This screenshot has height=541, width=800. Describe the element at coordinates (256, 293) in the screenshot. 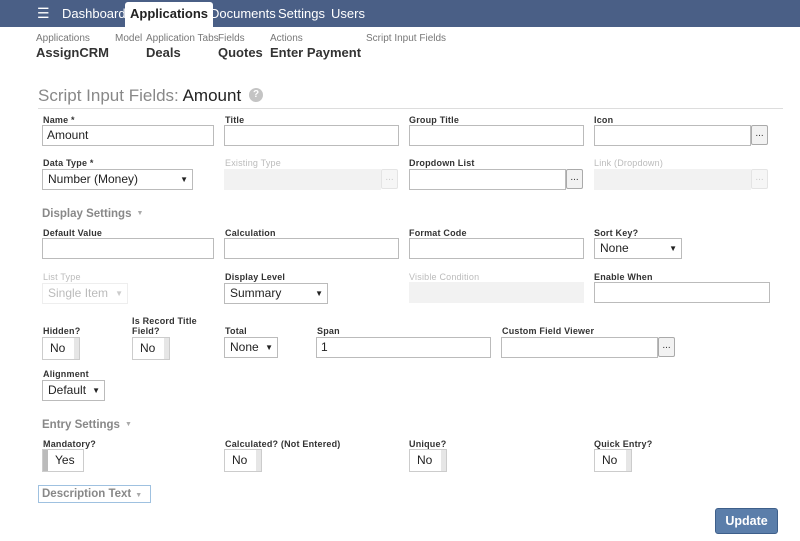

I see `display-level-value: Summary` at that location.